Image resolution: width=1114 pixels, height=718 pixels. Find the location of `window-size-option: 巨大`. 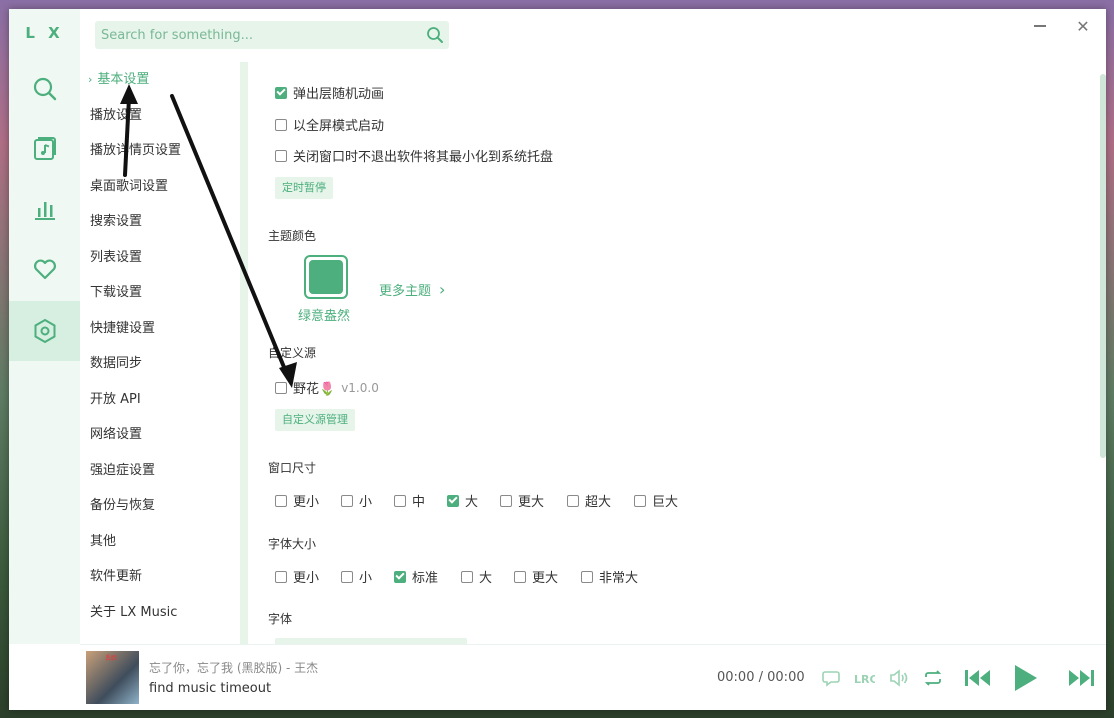

window-size-option: 巨大 is located at coordinates (656, 500).